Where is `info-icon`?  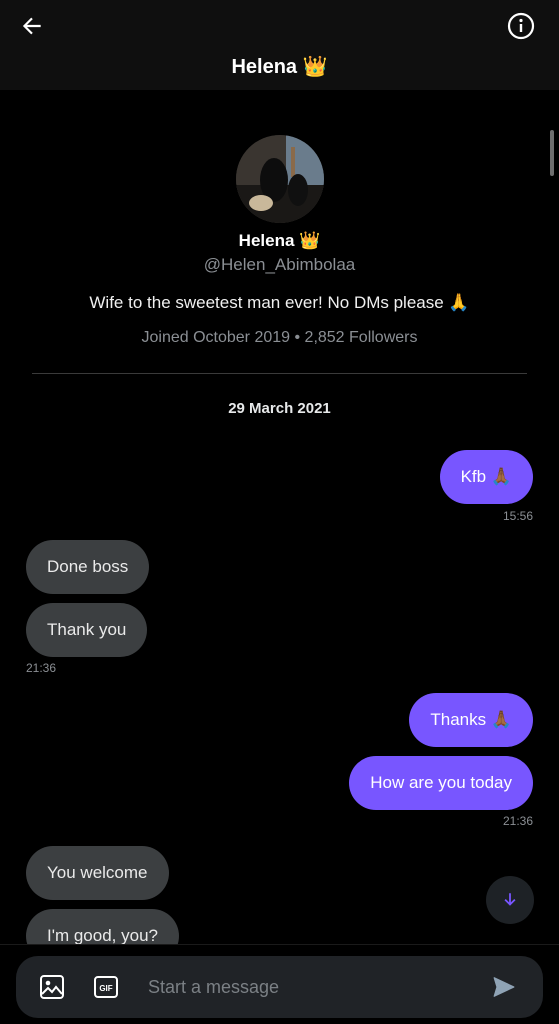 info-icon is located at coordinates (521, 26).